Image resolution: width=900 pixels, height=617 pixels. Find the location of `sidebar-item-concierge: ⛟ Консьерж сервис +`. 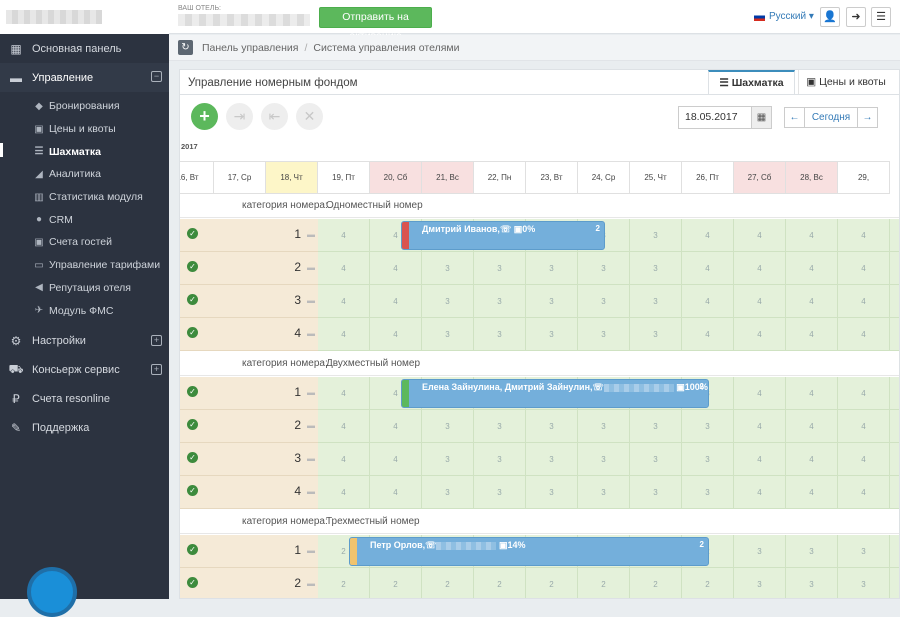

sidebar-item-concierge: ⛟ Консьерж сервис + is located at coordinates (84, 370).